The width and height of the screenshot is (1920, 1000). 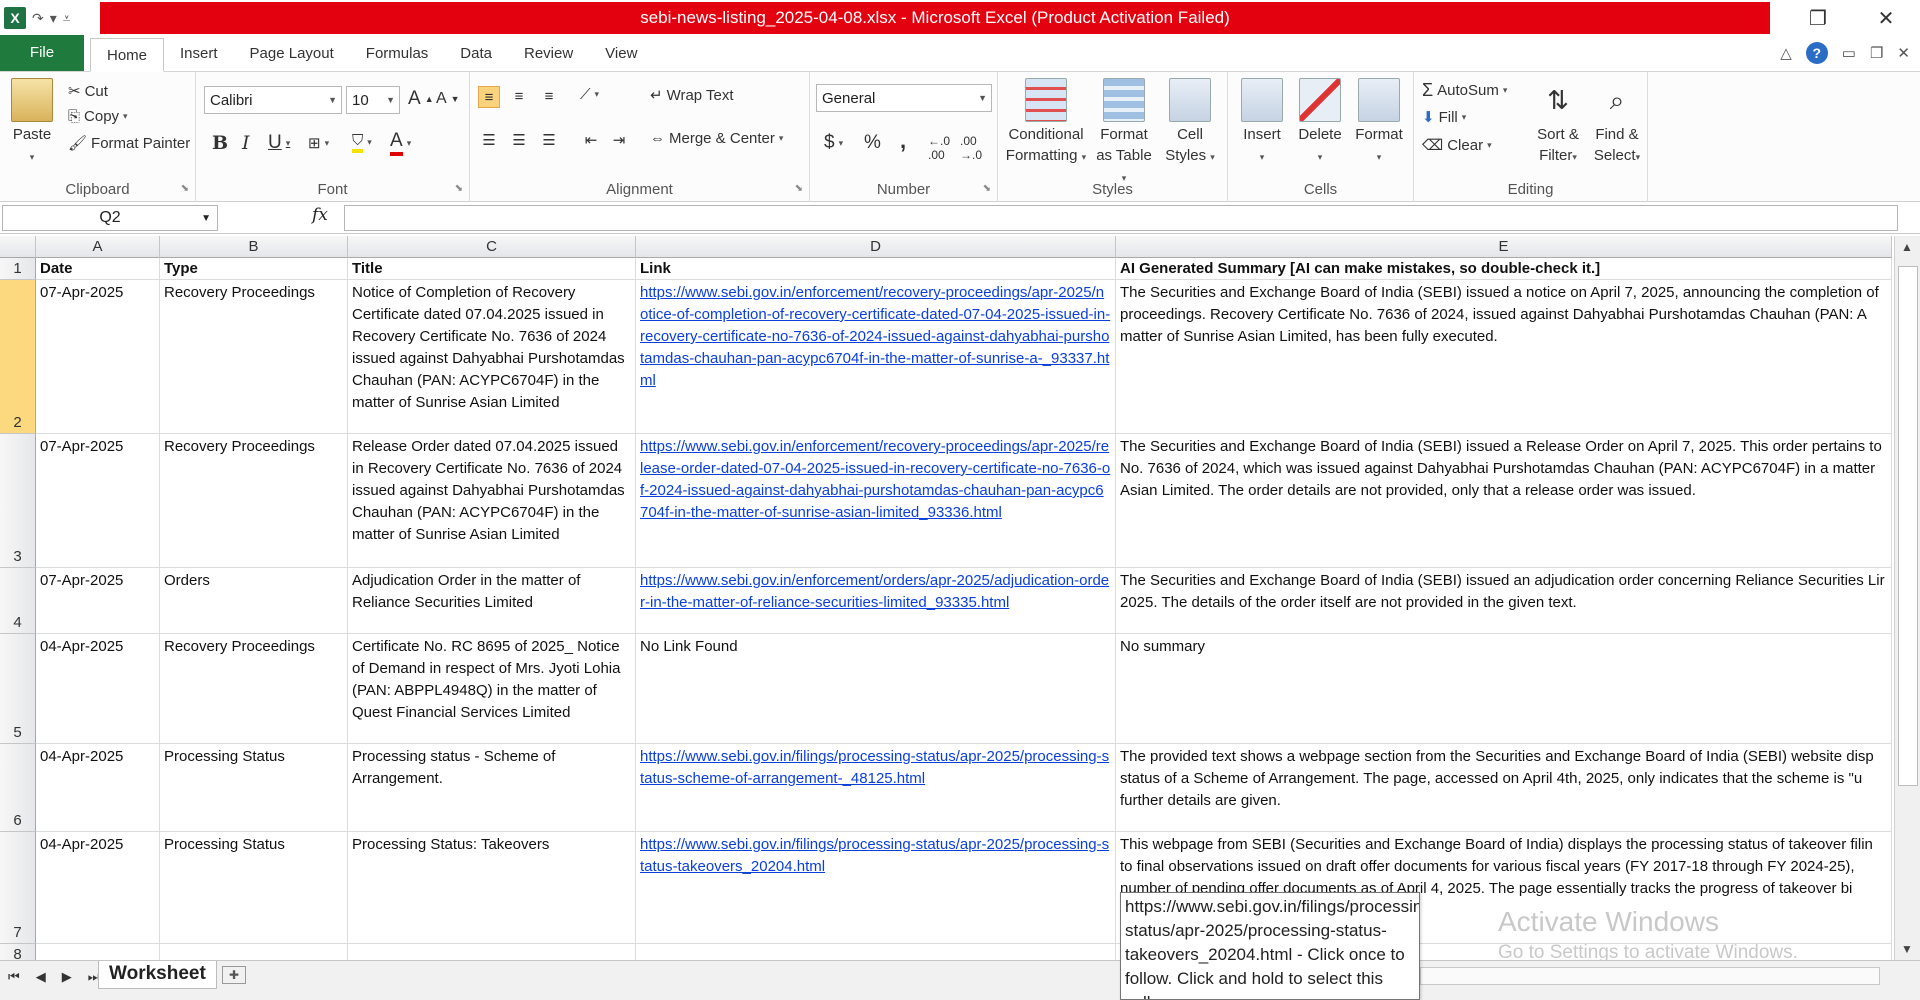 What do you see at coordinates (1907, 949) in the screenshot?
I see `scroll-down-icon: ▼` at bounding box center [1907, 949].